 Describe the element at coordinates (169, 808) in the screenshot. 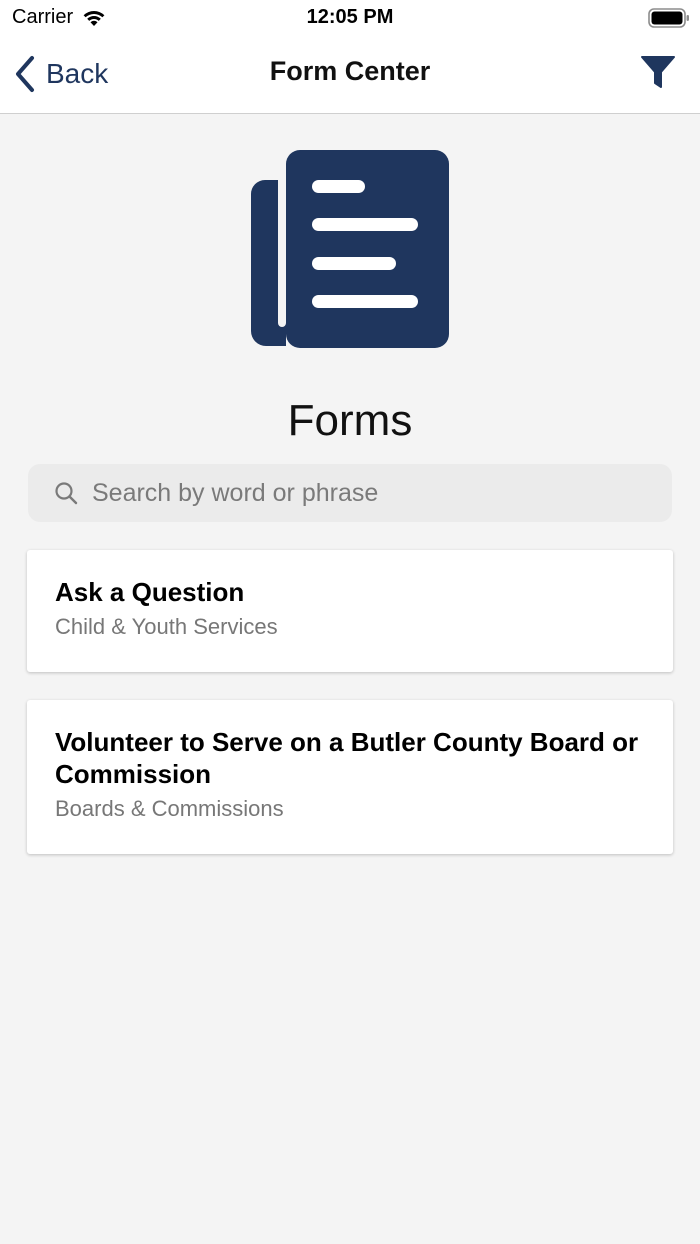

I see `form-category: Boards & Commissions` at that location.